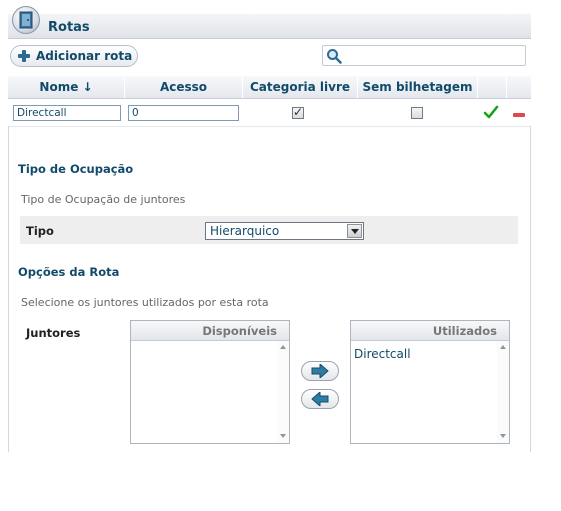 The image size is (561, 511). What do you see at coordinates (245, 231) in the screenshot?
I see `tipo-select-value: Hierarquico` at bounding box center [245, 231].